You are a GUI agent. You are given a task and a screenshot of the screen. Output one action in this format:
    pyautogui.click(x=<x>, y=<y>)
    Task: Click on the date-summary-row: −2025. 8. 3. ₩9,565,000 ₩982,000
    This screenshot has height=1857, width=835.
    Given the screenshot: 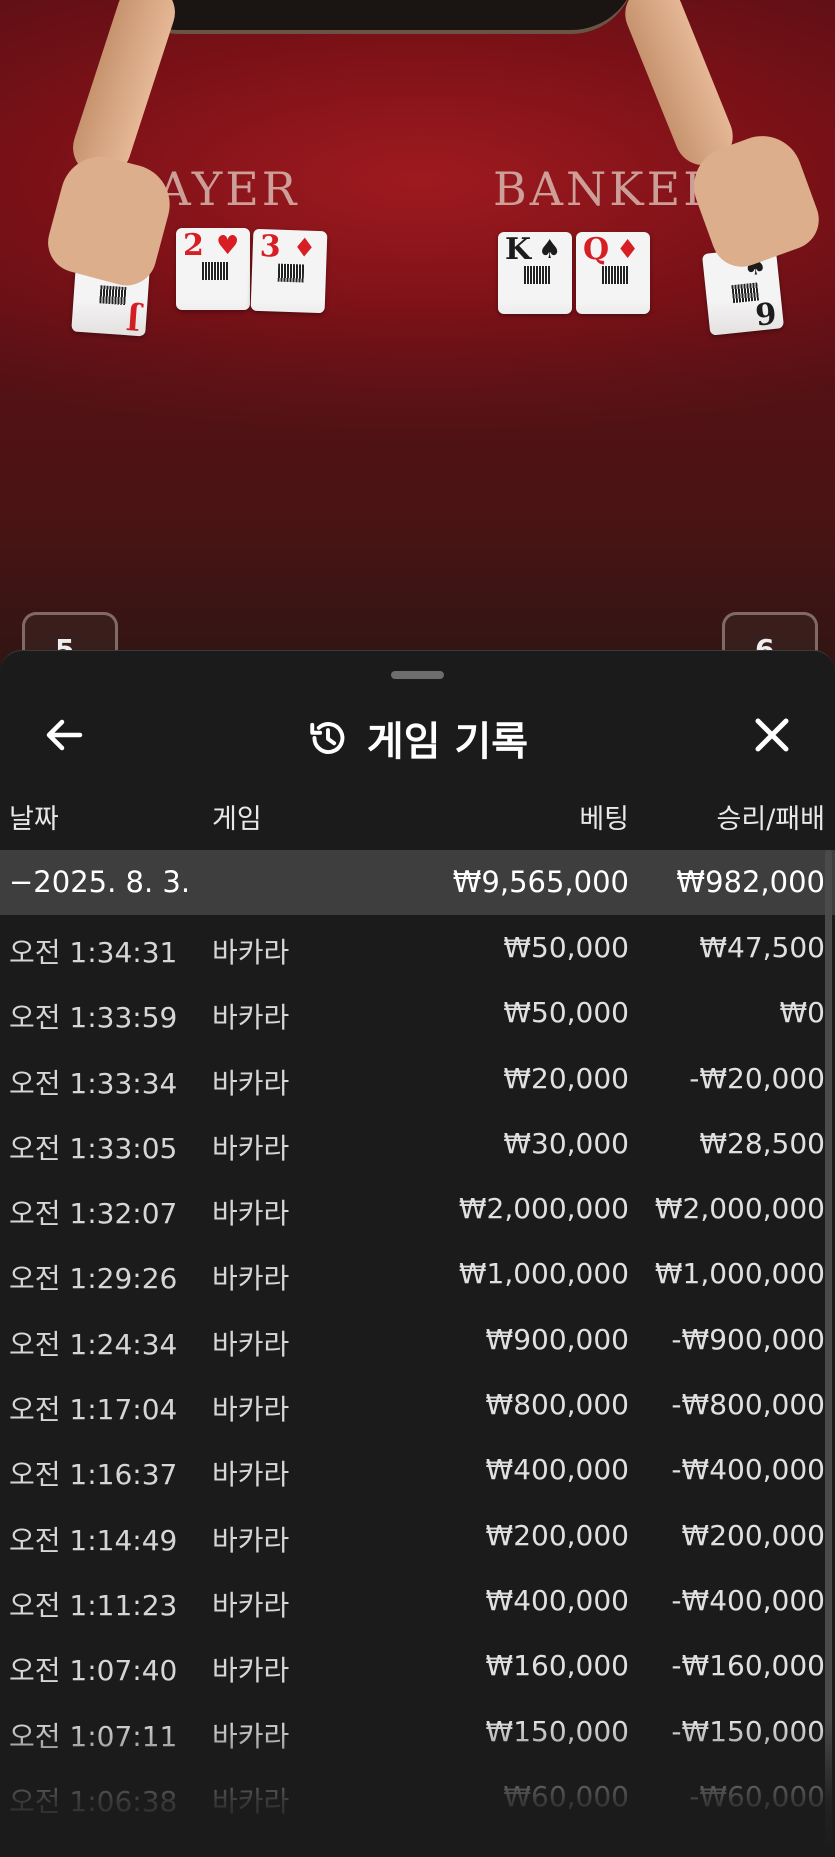 What is the action you would take?
    pyautogui.click(x=417, y=882)
    